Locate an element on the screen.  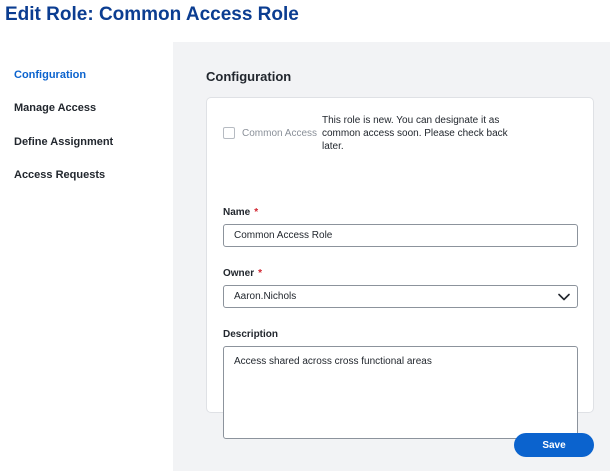
name-label-text: Name is located at coordinates (237, 212).